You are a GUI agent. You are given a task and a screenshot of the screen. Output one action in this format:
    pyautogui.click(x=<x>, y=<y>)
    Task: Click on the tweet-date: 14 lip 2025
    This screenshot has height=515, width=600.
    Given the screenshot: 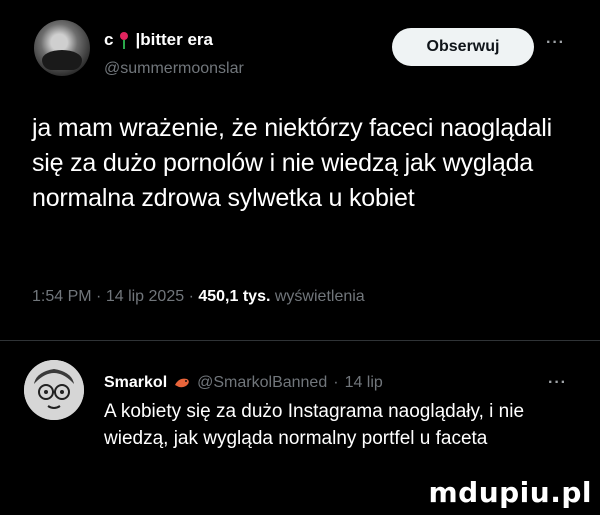 What is the action you would take?
    pyautogui.click(x=145, y=296)
    